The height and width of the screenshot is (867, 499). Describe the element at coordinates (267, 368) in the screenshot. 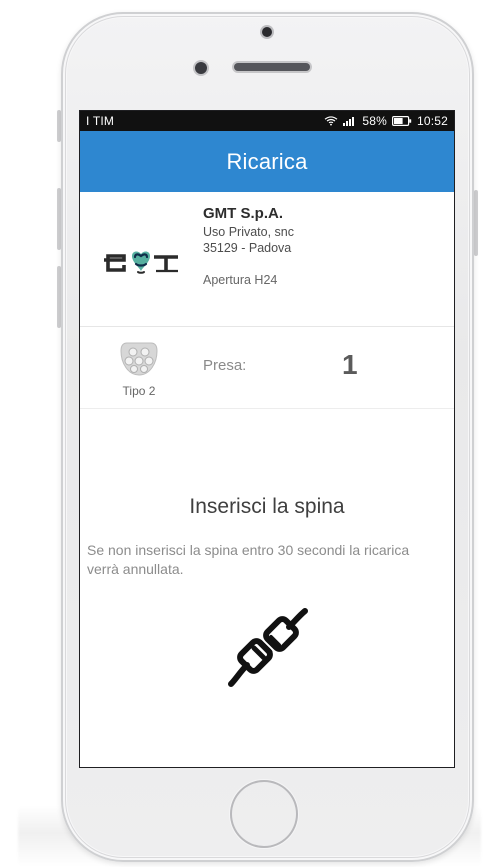

I see `socket-row: Tipo 2 Presa: 1` at that location.